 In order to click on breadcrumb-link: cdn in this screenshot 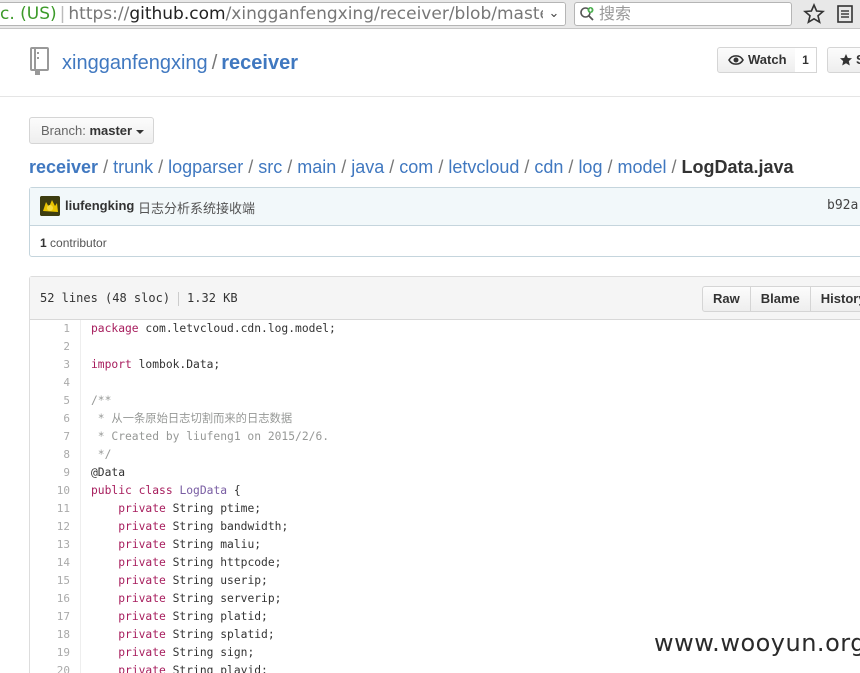, I will do `click(548, 167)`.